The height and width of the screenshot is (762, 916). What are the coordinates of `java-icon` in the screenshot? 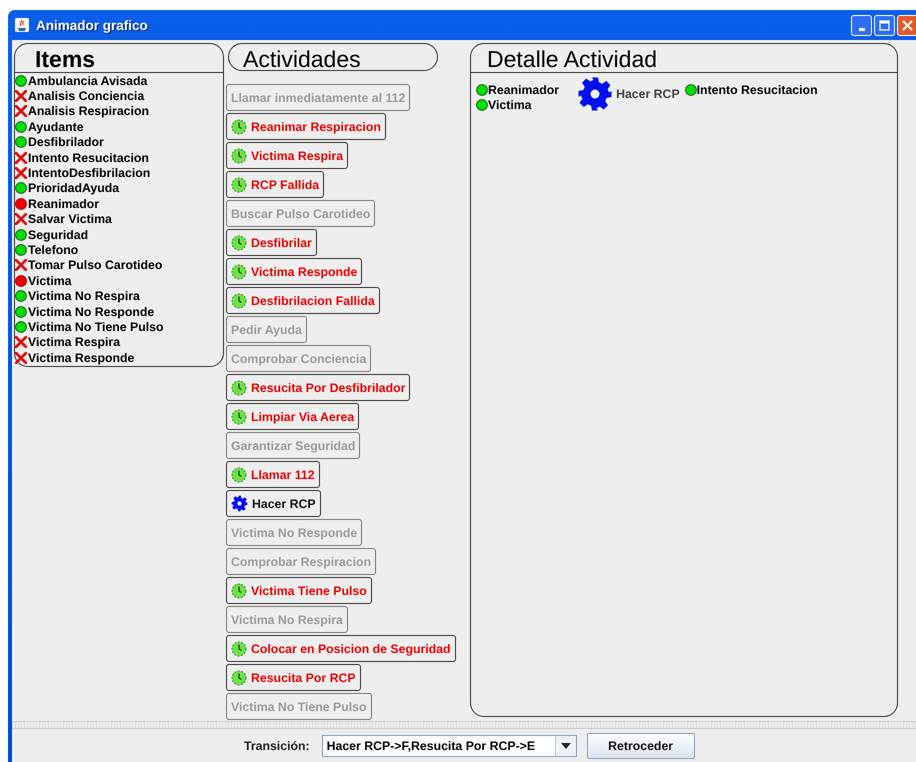 It's located at (22, 25).